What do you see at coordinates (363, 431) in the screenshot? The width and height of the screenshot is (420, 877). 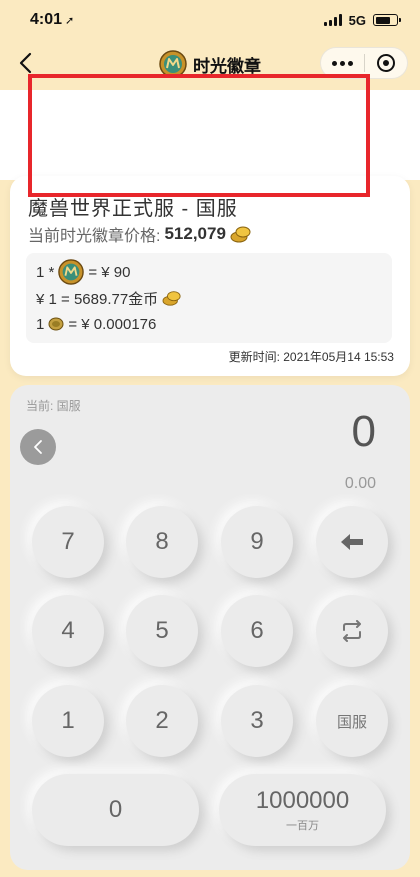 I see `display-value: 0` at bounding box center [363, 431].